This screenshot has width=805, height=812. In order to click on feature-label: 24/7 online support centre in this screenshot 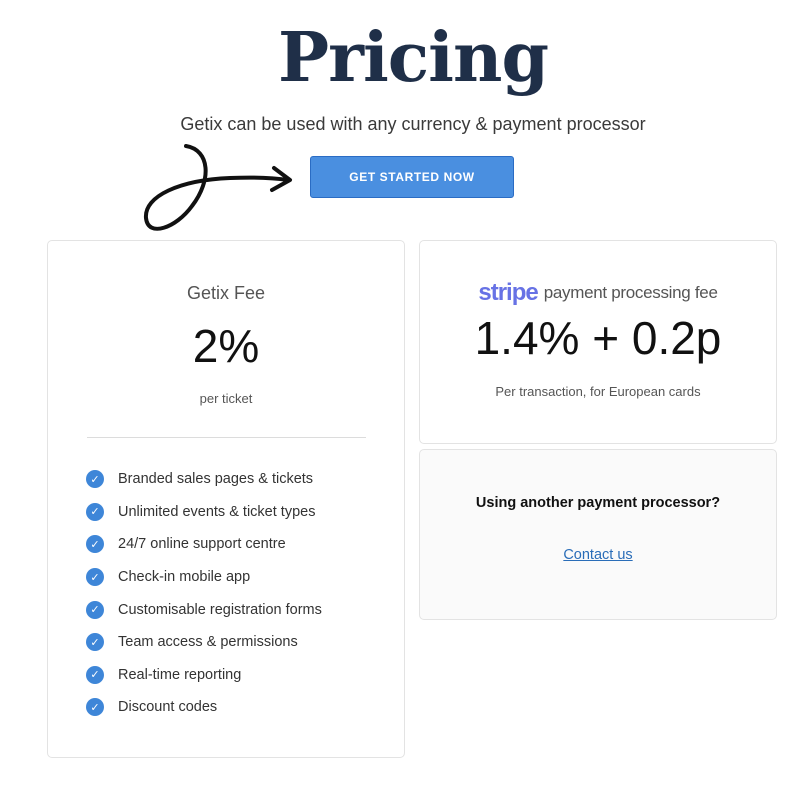, I will do `click(202, 544)`.